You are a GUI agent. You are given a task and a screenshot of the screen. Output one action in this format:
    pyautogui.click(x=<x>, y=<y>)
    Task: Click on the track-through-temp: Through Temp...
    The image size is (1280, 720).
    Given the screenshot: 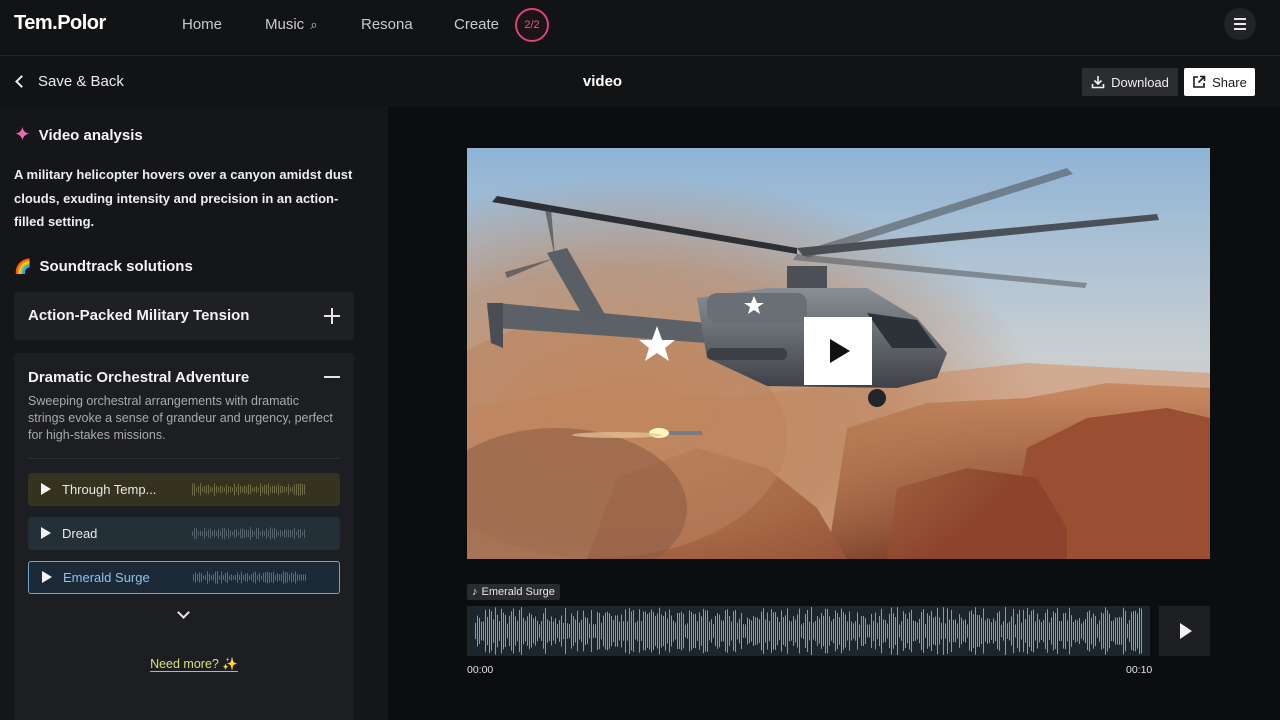 What is the action you would take?
    pyautogui.click(x=184, y=489)
    